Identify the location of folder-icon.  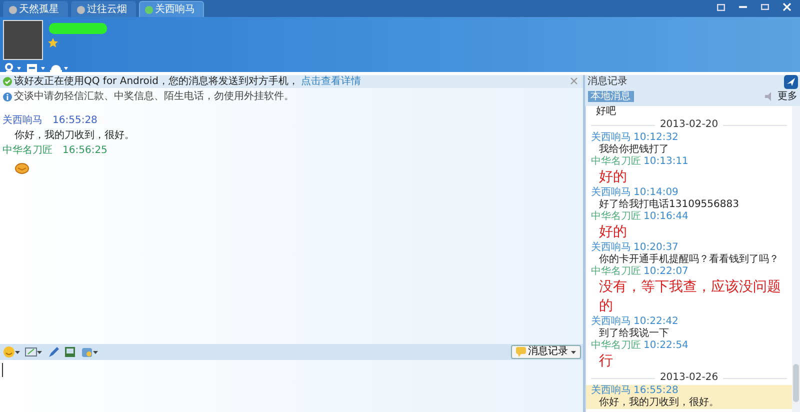
(32, 68).